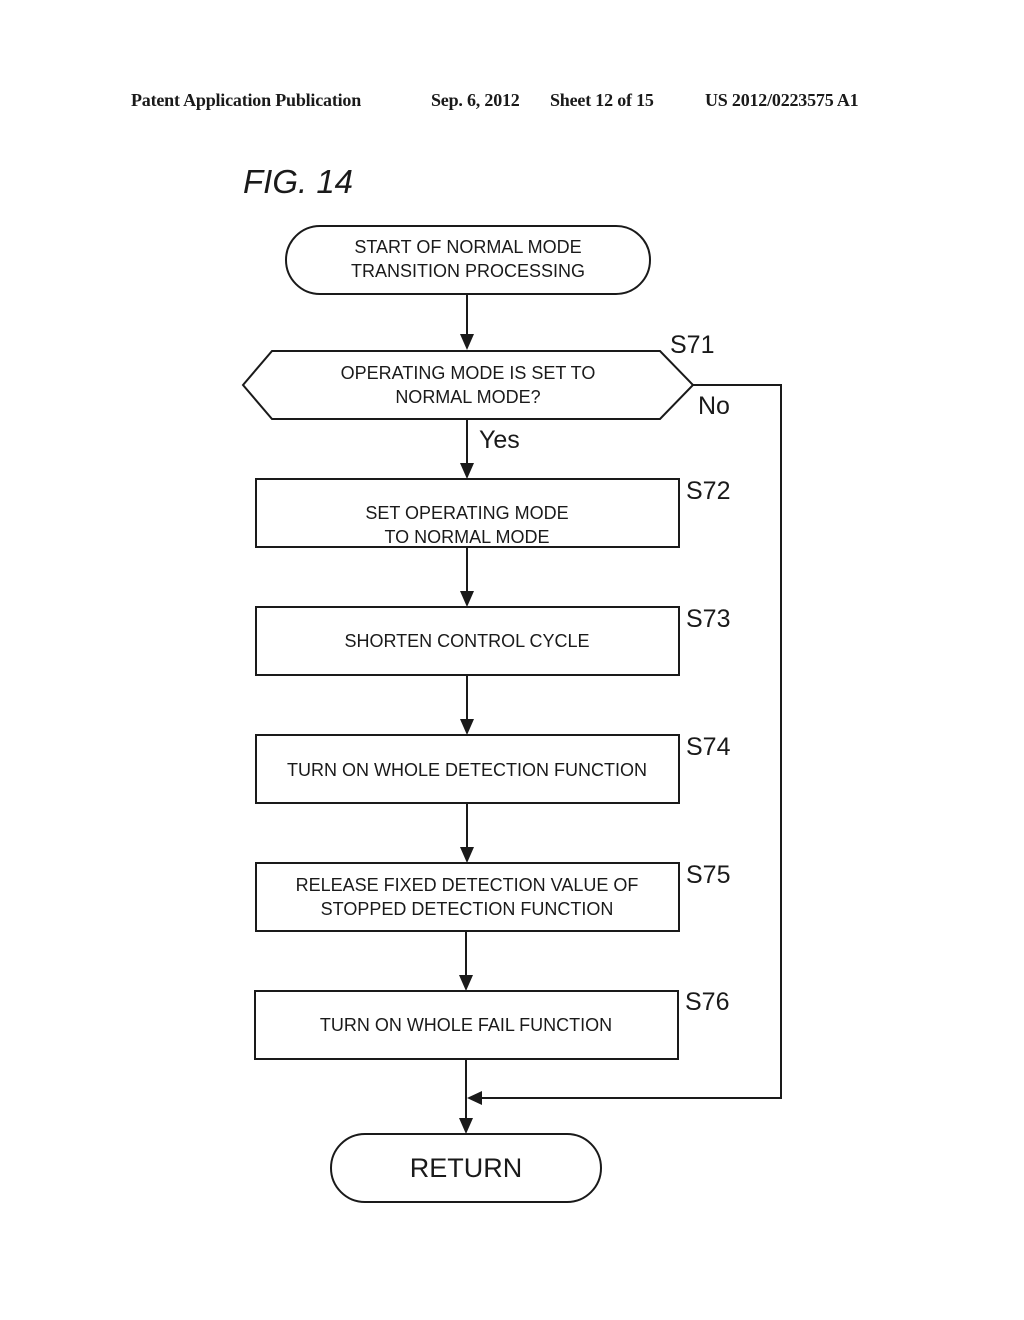  I want to click on process-text-line-2: TO NORMAL MODE, so click(466, 537).